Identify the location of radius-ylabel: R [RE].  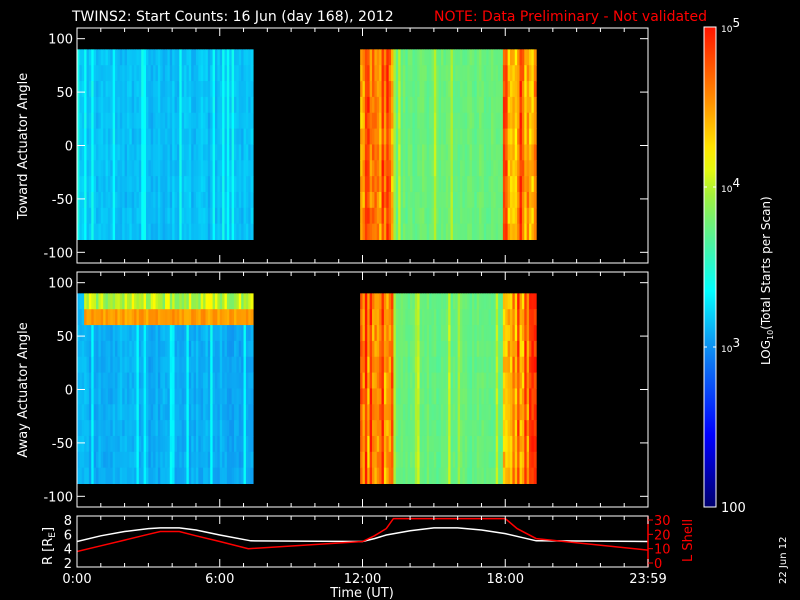
(49, 546).